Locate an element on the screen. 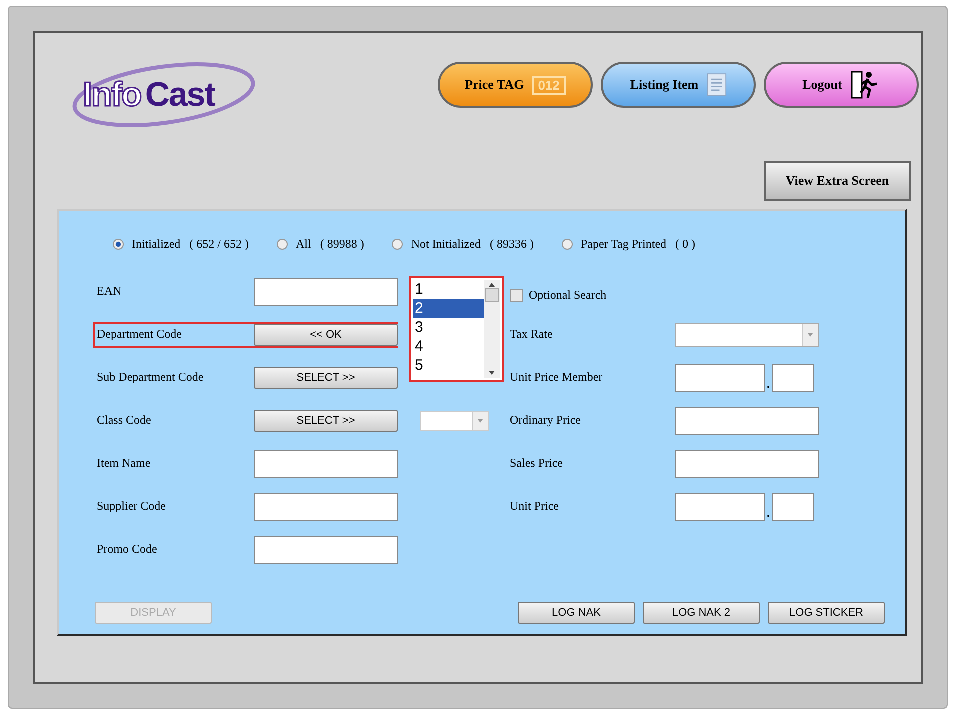 The image size is (956, 717). scroll-thumb is located at coordinates (492, 295).